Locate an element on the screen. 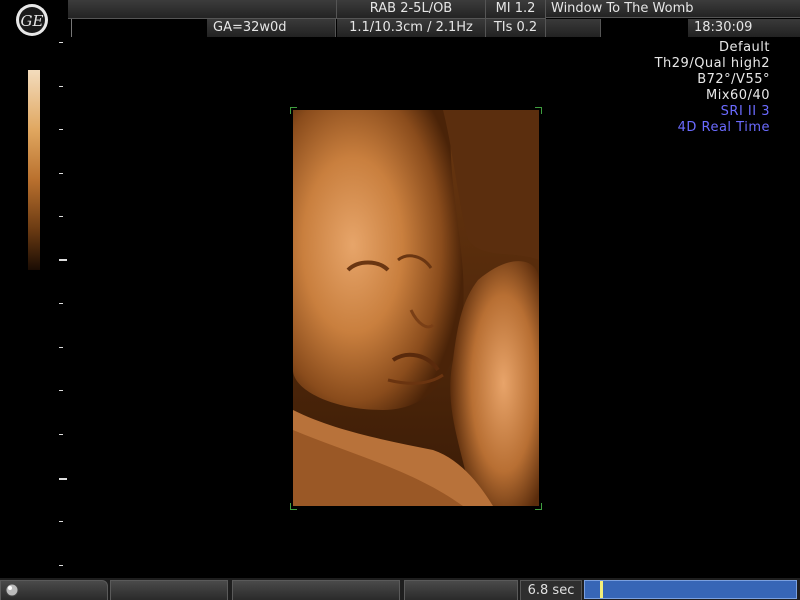 The width and height of the screenshot is (800, 600). ge-logo-icon: GE is located at coordinates (33, 20).